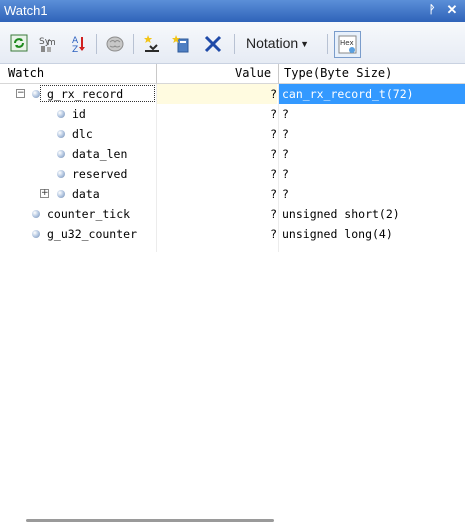  Describe the element at coordinates (232, 174) in the screenshot. I see `watch-row-reserved: reserved ? ?` at that location.